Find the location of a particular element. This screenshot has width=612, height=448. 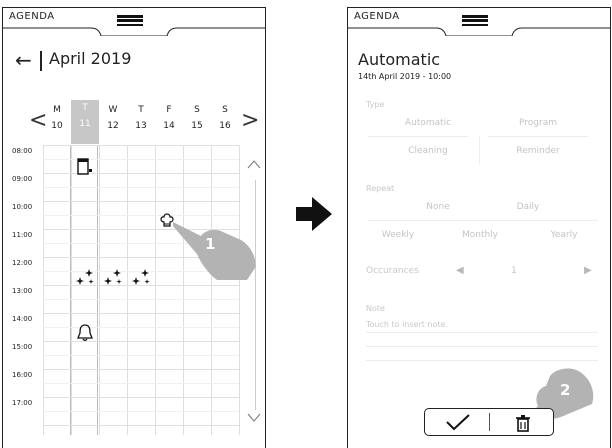

day-header: M 10 is located at coordinates (57, 118).